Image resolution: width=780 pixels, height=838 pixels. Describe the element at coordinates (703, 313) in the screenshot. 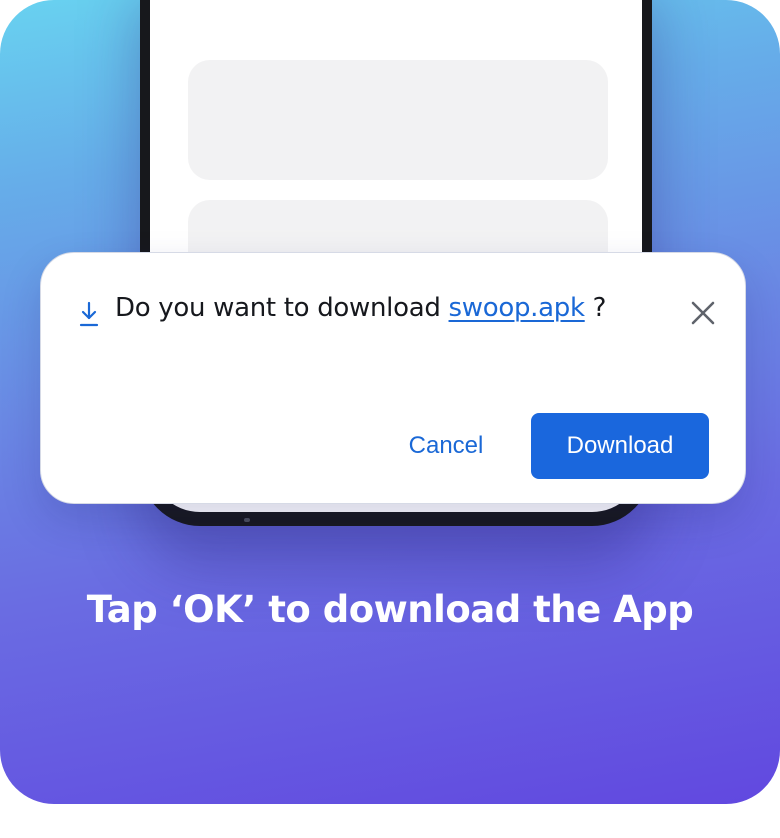

I see `close-icon` at that location.